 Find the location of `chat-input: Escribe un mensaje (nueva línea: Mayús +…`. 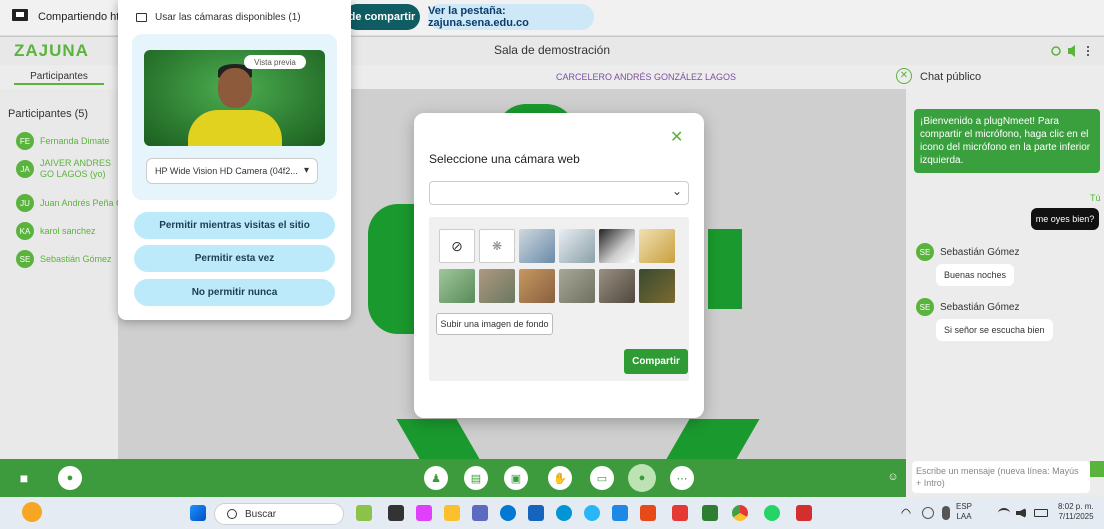

chat-input: Escribe un mensaje (nueva línea: Mayús +… is located at coordinates (1001, 477).